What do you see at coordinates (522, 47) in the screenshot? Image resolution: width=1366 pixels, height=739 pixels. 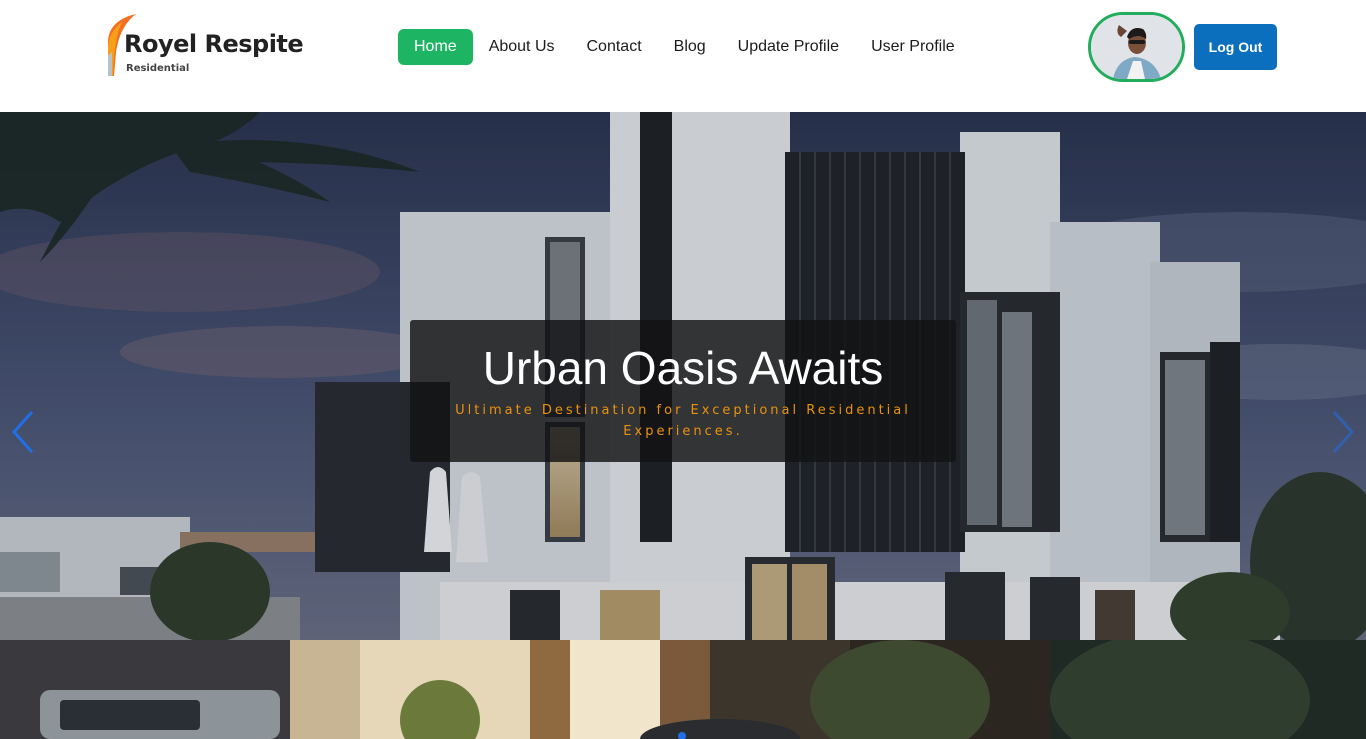 I see `nav-about-us: About Us` at bounding box center [522, 47].